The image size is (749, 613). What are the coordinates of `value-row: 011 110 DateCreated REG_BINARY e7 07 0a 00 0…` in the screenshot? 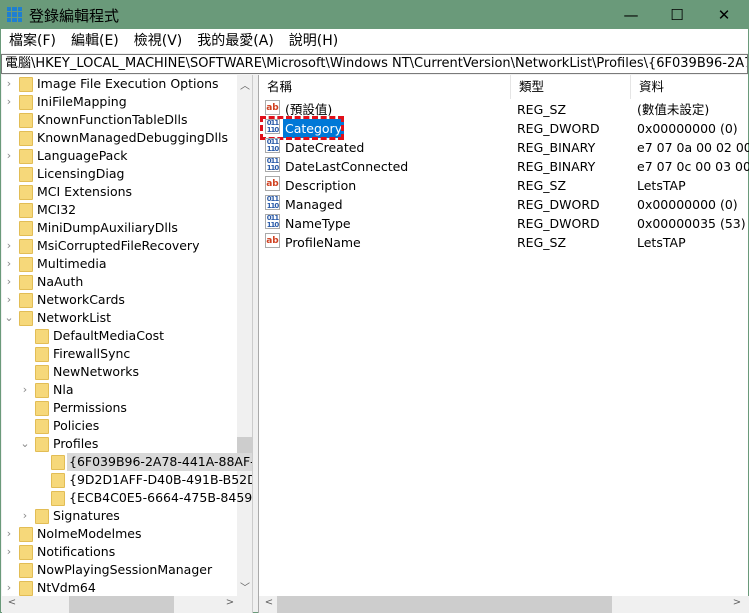 It's located at (504, 147).